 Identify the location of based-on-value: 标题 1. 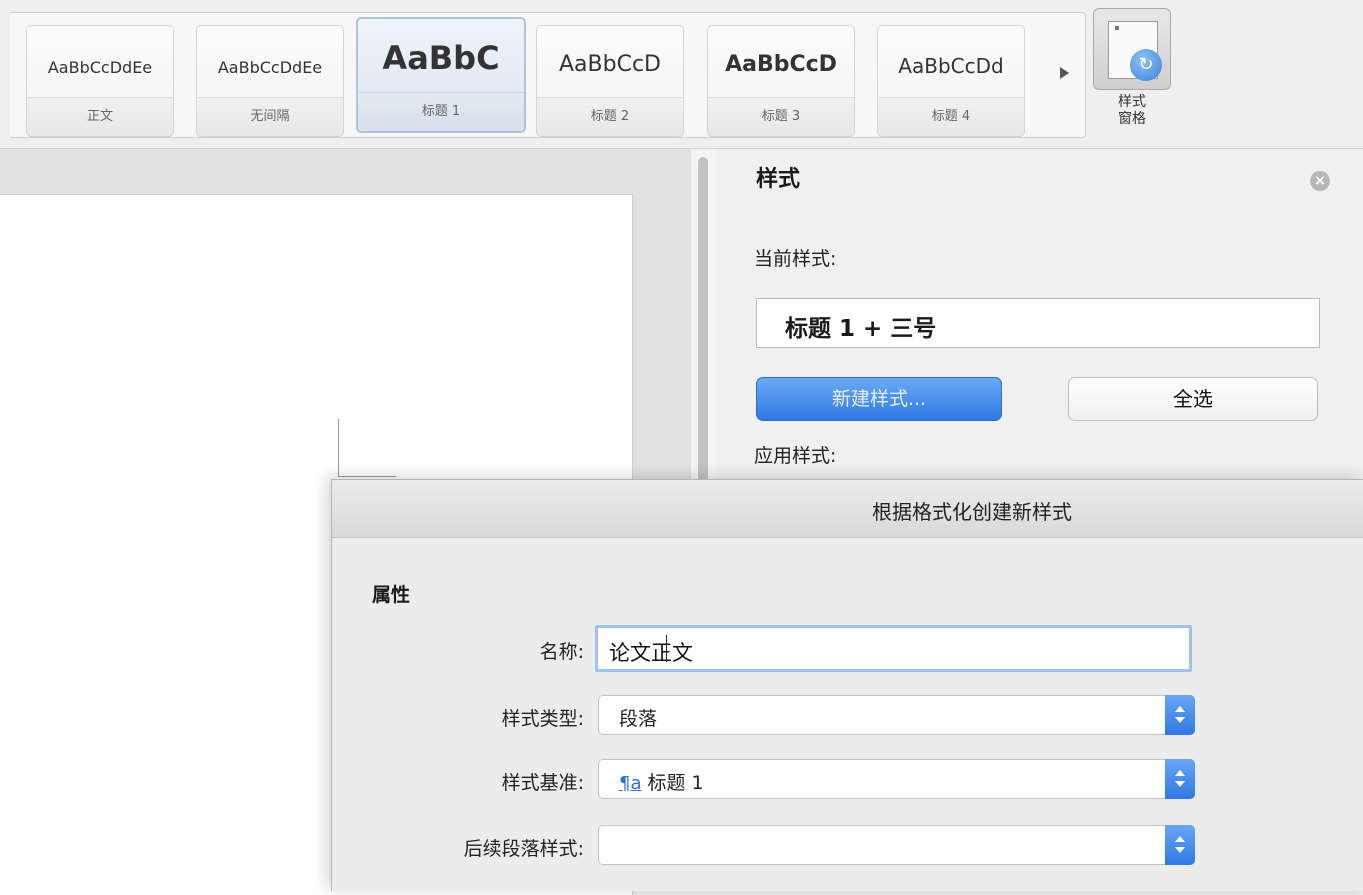
(675, 783).